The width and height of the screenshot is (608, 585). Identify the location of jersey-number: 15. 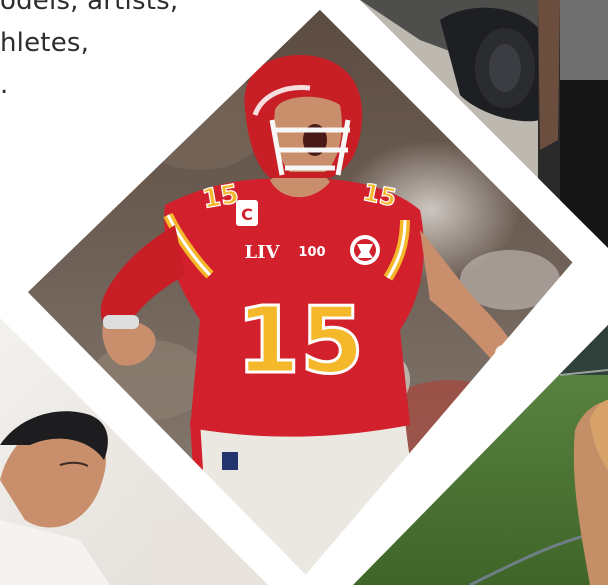
(300, 340).